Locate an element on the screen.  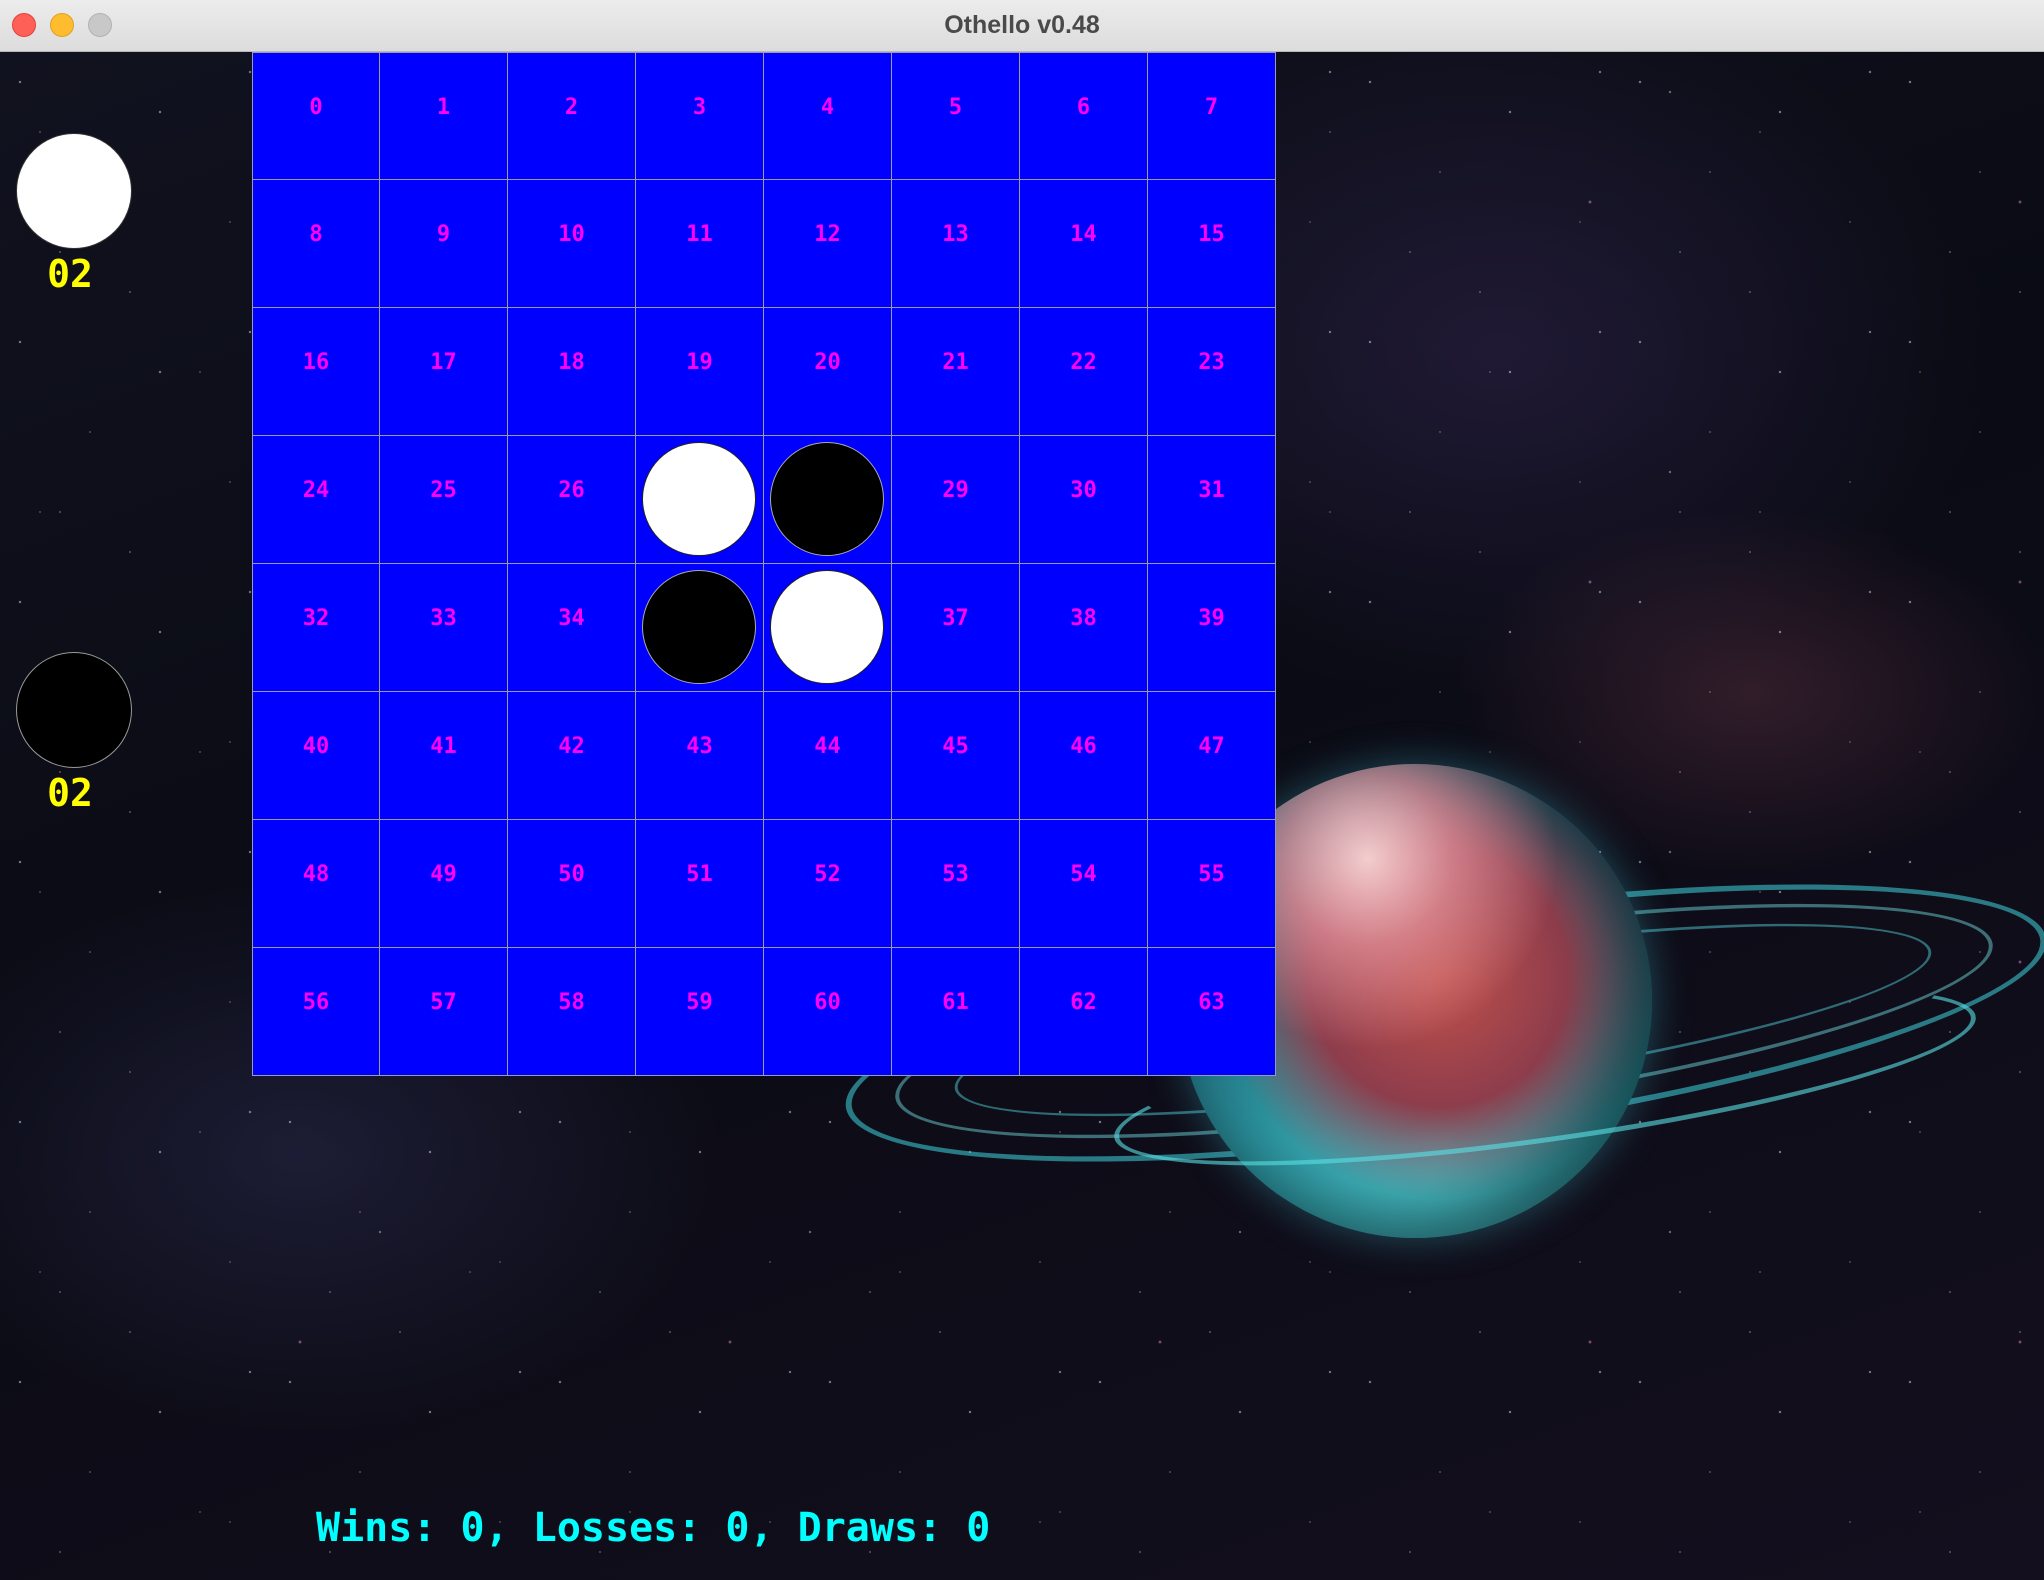
cell-number: 14 is located at coordinates (1083, 234).